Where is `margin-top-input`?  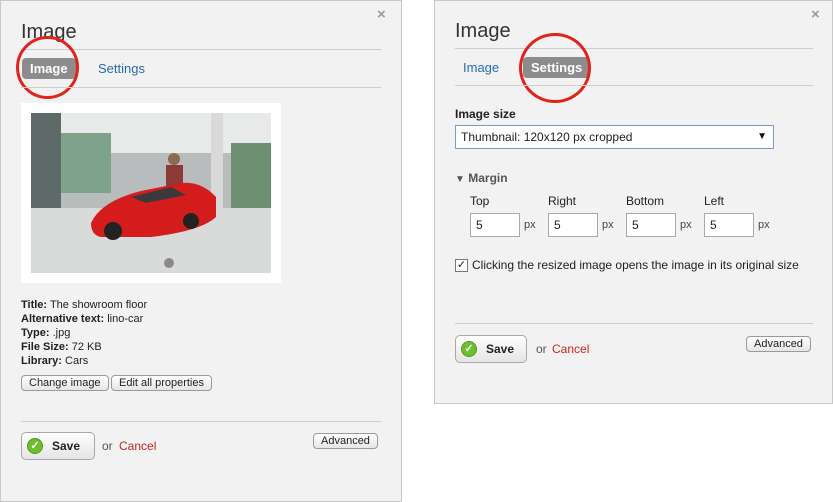
margin-top-input is located at coordinates (495, 225).